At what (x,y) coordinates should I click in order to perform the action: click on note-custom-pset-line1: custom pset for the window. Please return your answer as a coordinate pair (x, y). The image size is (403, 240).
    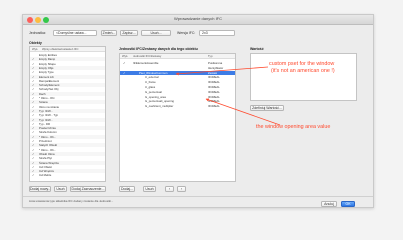
    Looking at the image, I should click on (302, 64).